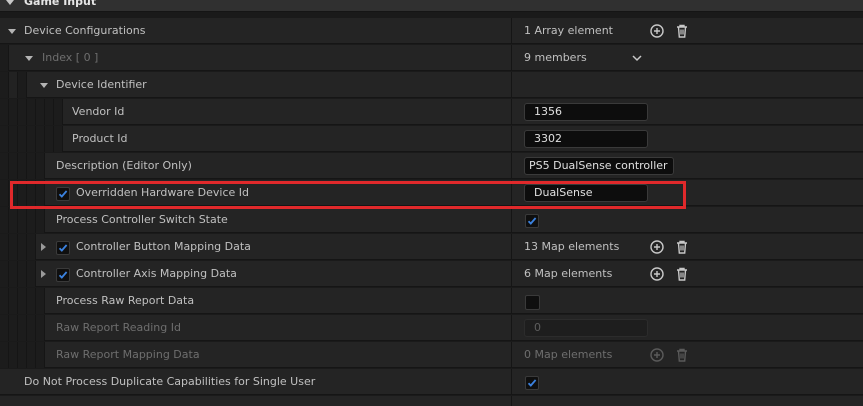  Describe the element at coordinates (568, 273) in the screenshot. I see `axis-mapping-count: 6 Map elements` at that location.